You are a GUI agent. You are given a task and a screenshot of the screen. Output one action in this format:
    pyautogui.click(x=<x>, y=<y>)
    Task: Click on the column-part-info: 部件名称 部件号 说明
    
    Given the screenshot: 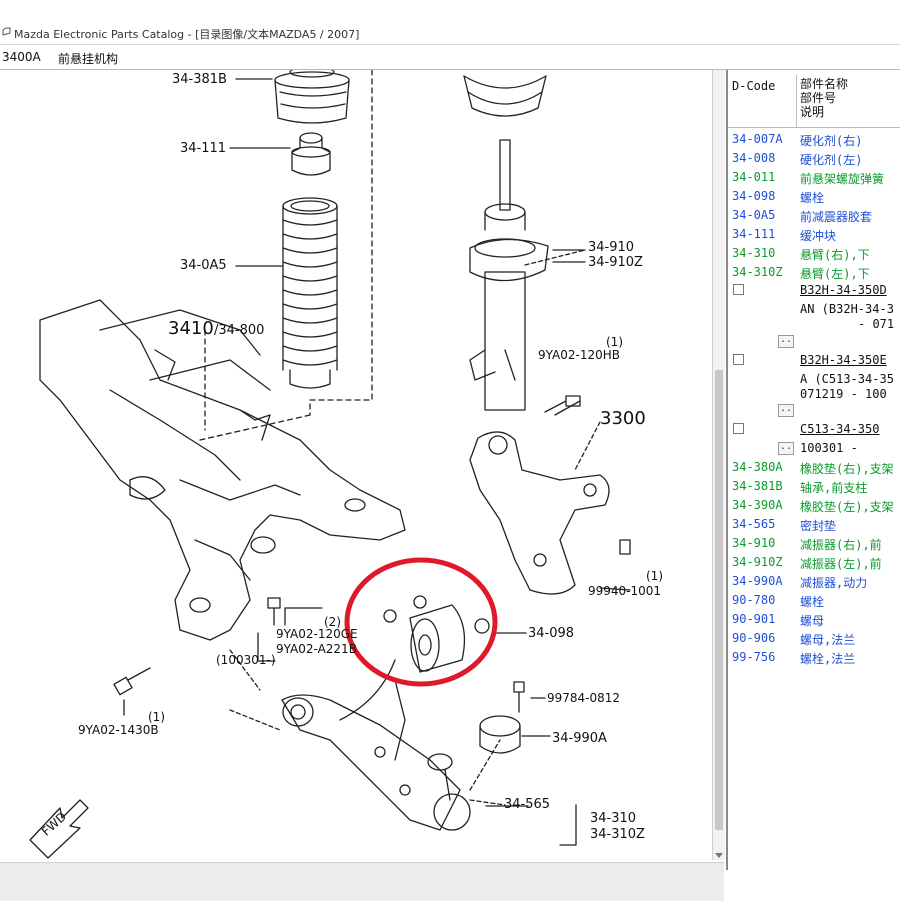 What is the action you would take?
    pyautogui.click(x=824, y=98)
    